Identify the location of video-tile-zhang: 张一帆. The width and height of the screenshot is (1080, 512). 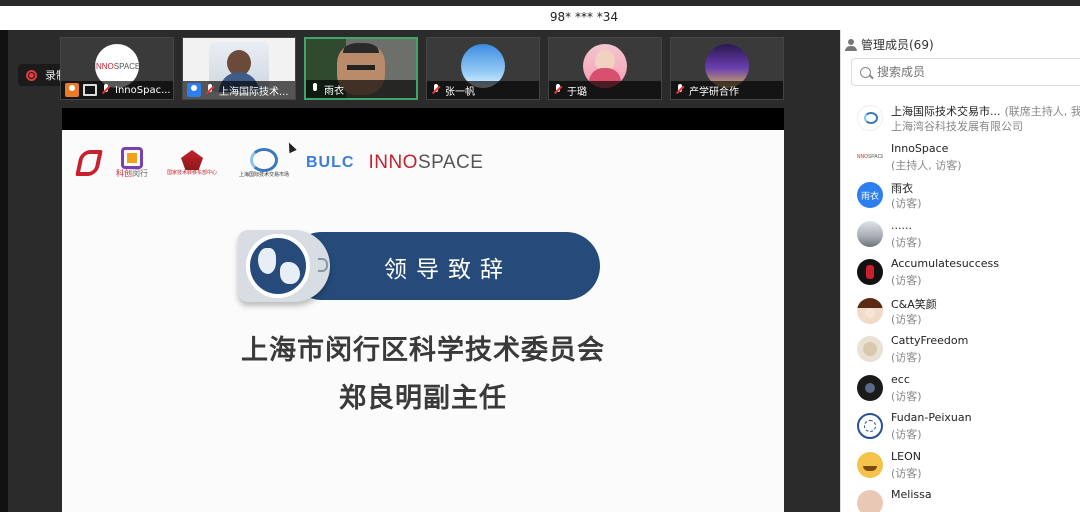
(483, 68).